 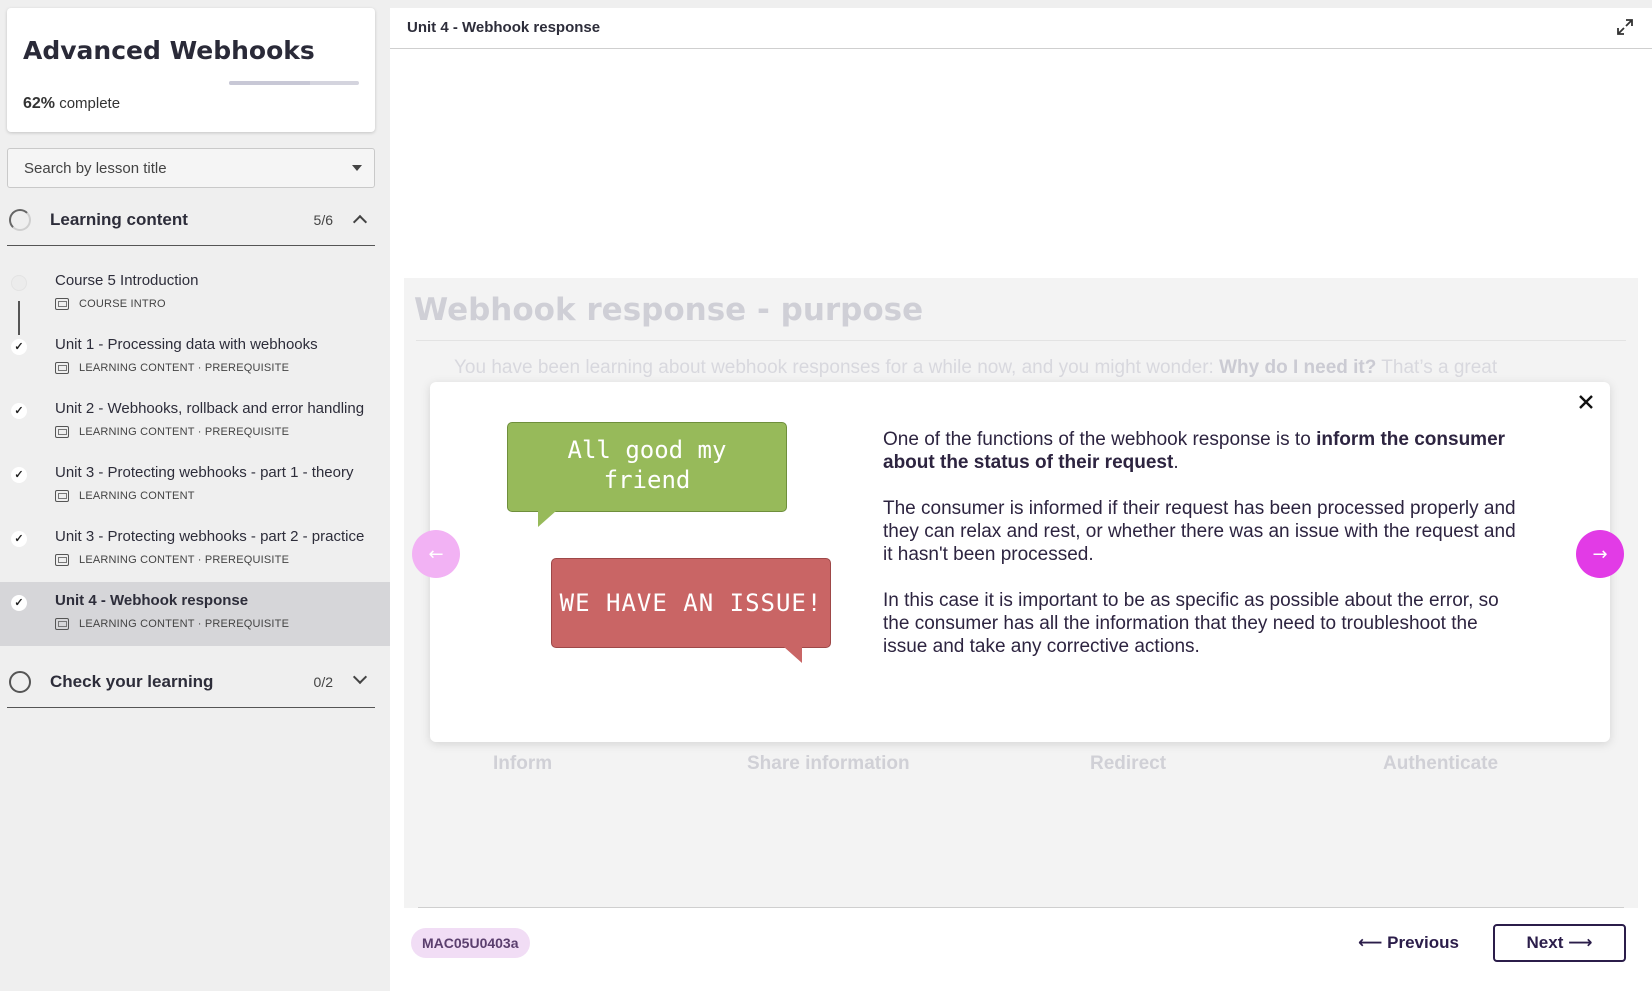 I want to click on lesson-code-badge: MAC05U0403a, so click(x=470, y=943).